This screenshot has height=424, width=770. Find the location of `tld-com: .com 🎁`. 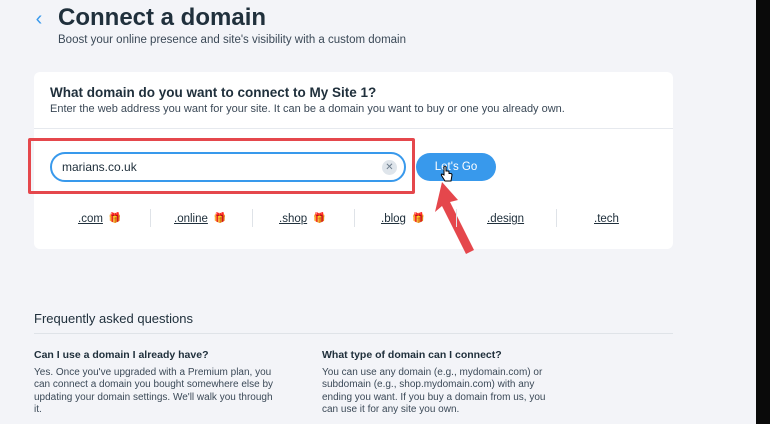

tld-com: .com 🎁 is located at coordinates (100, 219).